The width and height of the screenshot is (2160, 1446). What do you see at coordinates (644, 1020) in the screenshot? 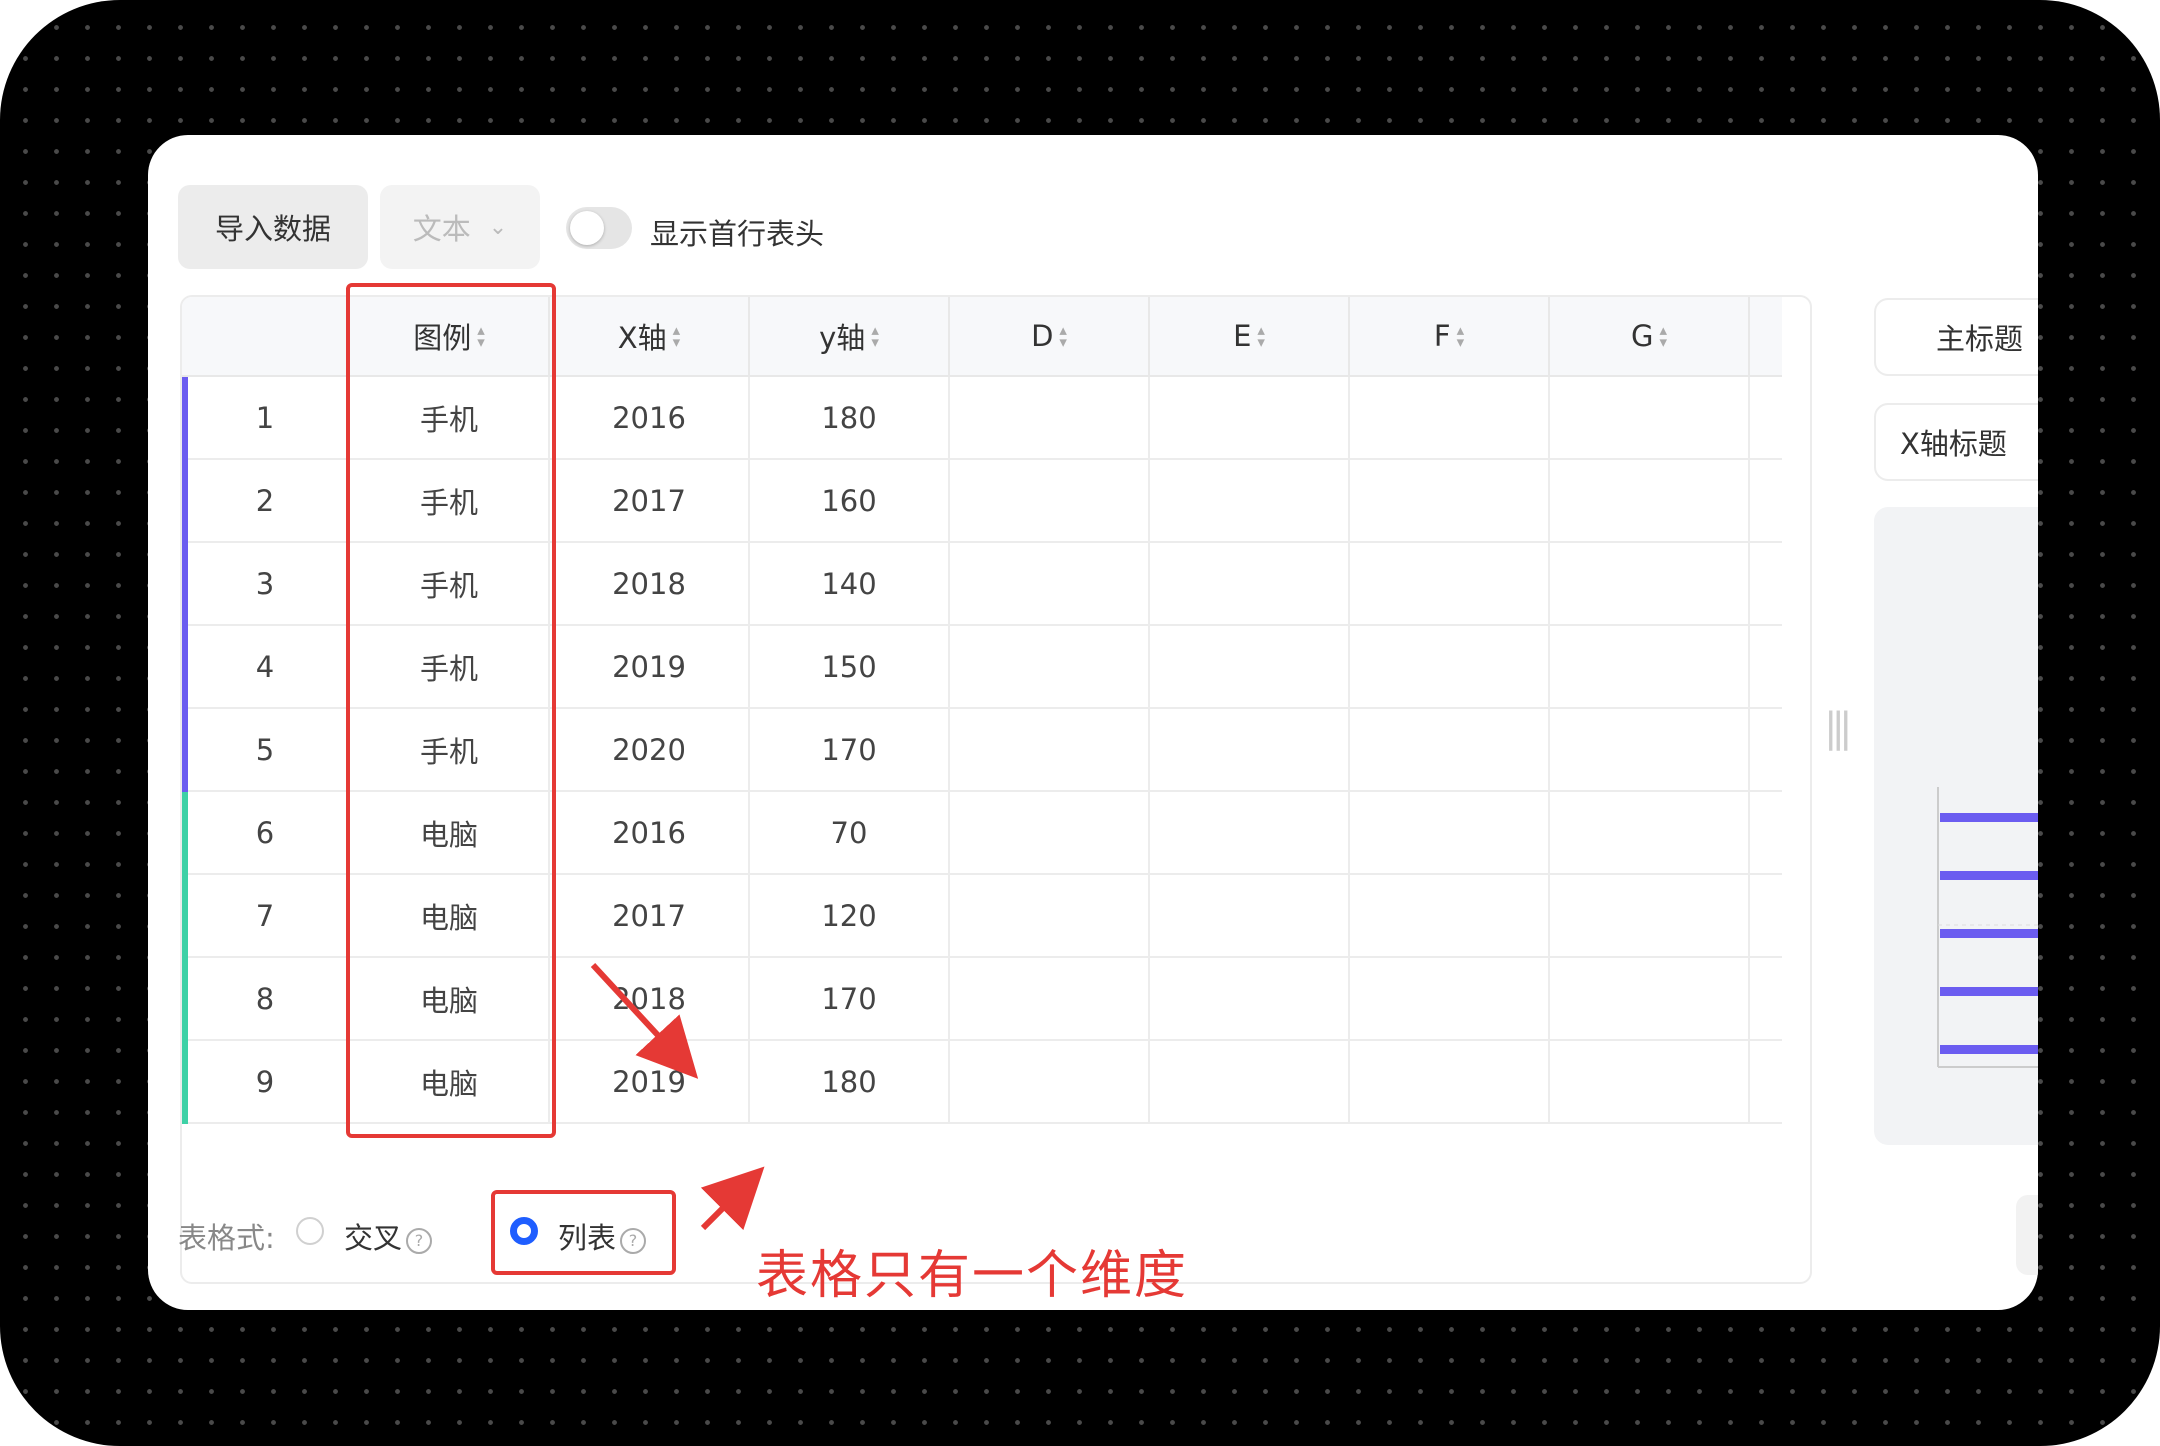
I see `annotation-arrow-up` at bounding box center [644, 1020].